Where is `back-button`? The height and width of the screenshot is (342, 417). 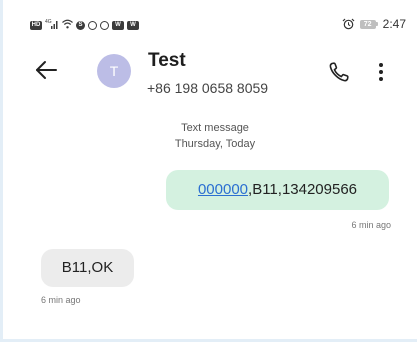 back-button is located at coordinates (46, 70).